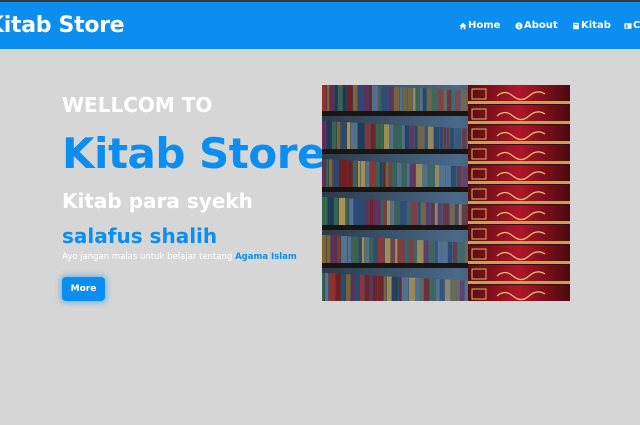  I want to click on hero-description-highlight: Agama Islam, so click(266, 257).